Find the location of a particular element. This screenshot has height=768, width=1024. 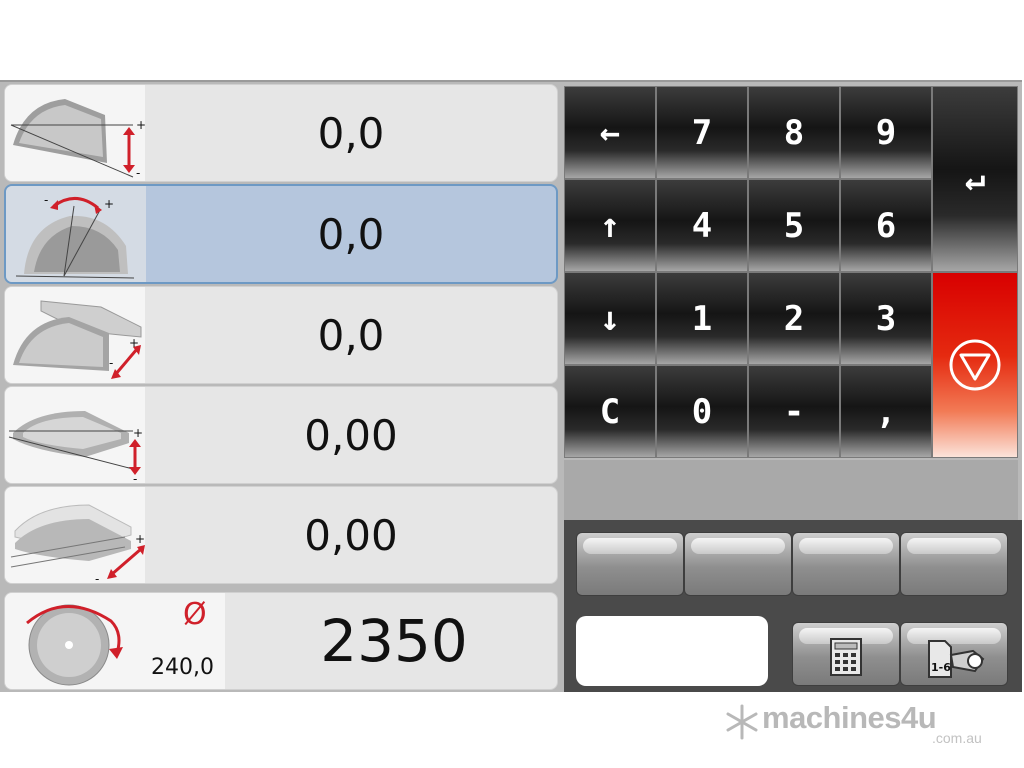

message-box is located at coordinates (672, 651).